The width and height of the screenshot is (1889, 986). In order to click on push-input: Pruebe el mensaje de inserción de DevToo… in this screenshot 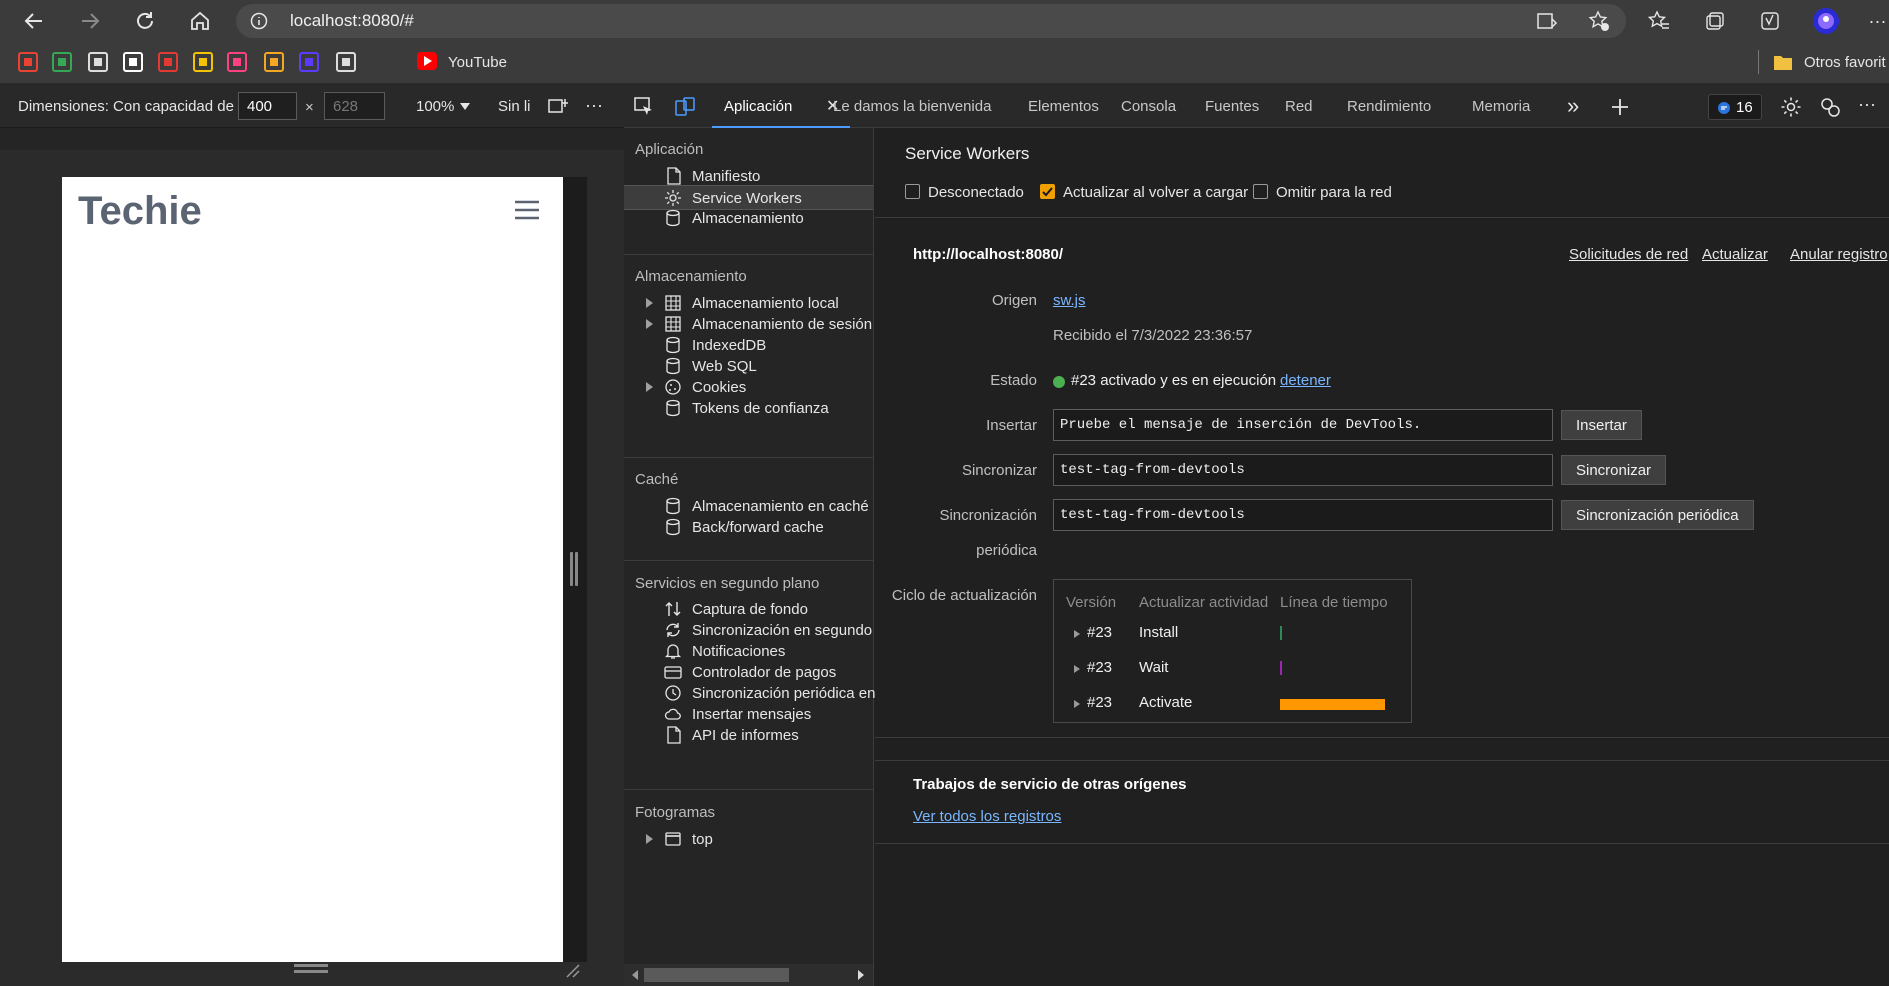, I will do `click(1303, 425)`.